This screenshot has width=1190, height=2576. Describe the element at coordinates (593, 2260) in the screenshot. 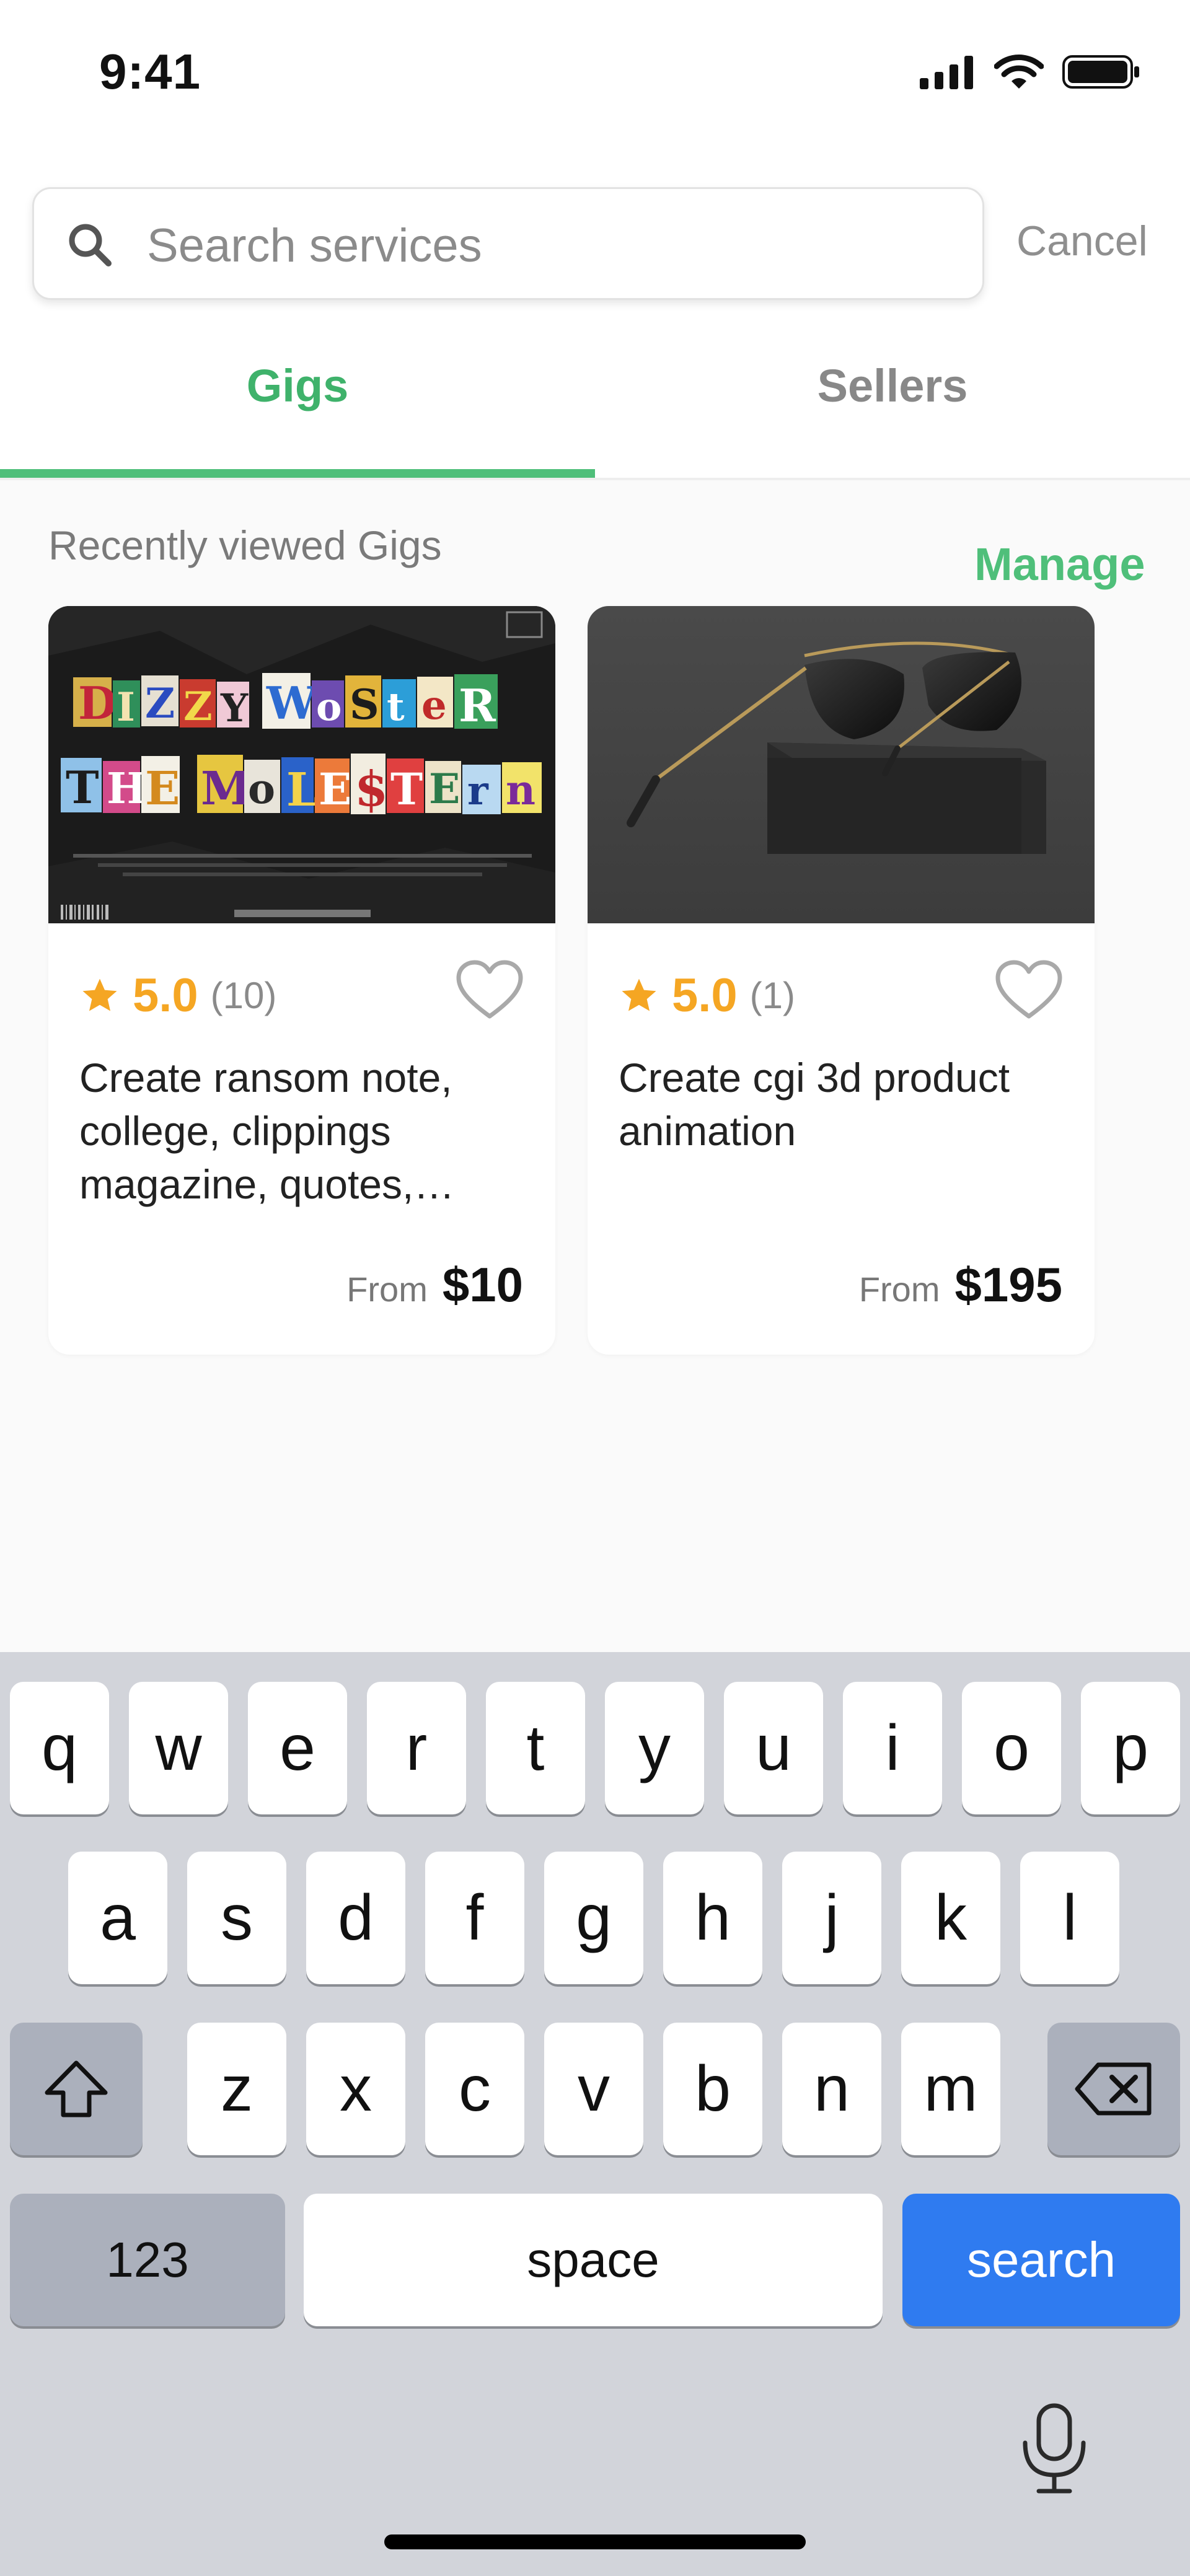

I see `space-key: space` at that location.